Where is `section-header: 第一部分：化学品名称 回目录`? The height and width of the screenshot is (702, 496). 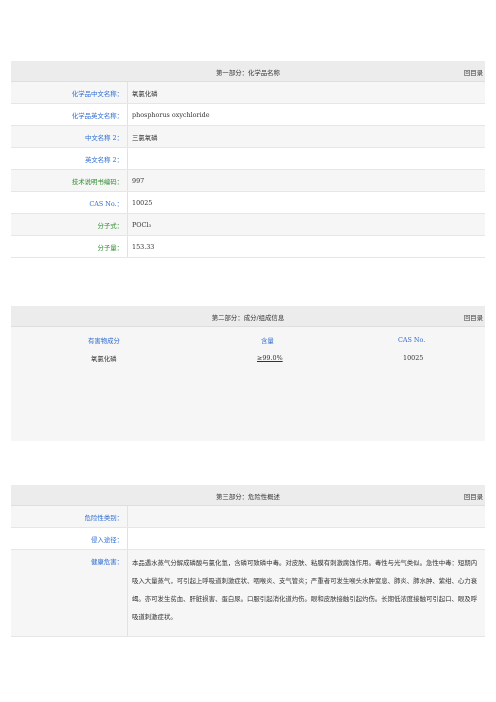 section-header: 第一部分：化学品名称 回目录 is located at coordinates (248, 71).